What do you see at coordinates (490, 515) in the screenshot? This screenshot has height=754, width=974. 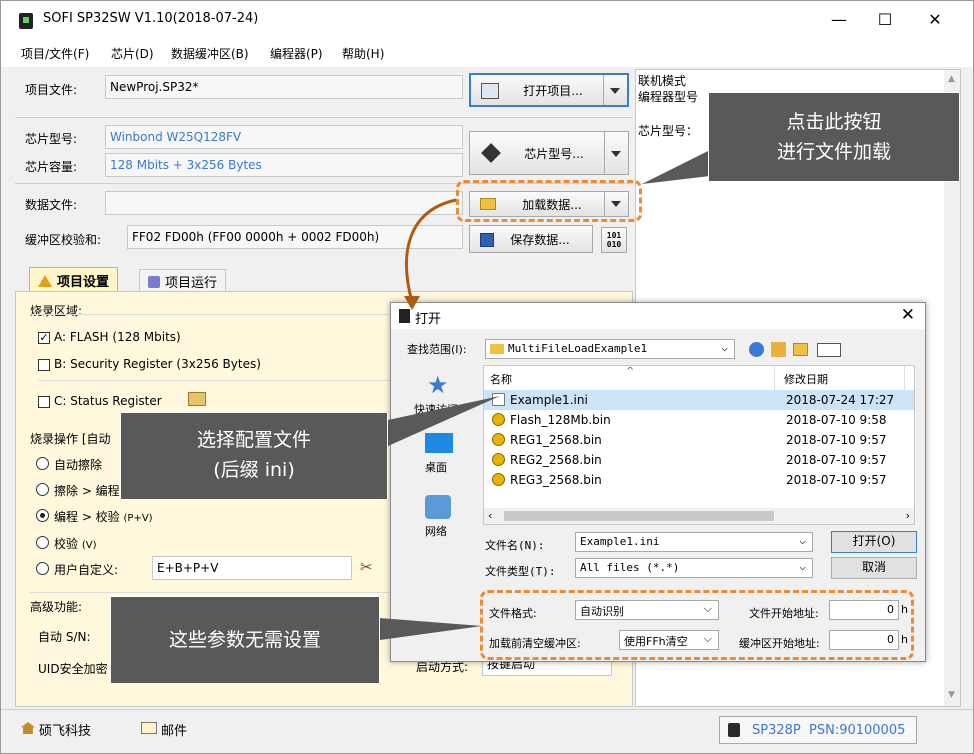 I see `scroll-left-icon: ‹` at bounding box center [490, 515].